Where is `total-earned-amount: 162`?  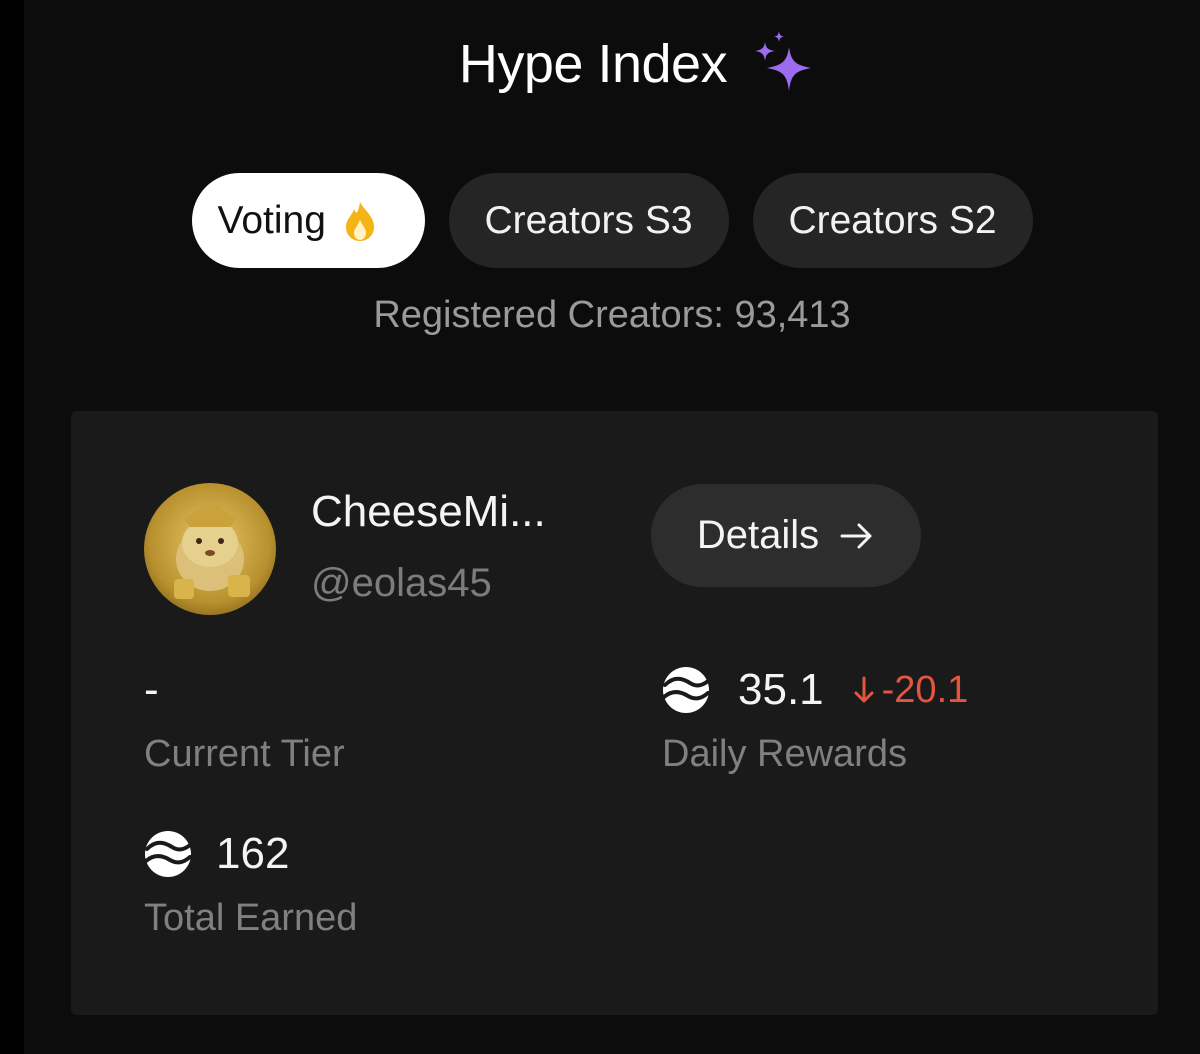 total-earned-amount: 162 is located at coordinates (253, 853).